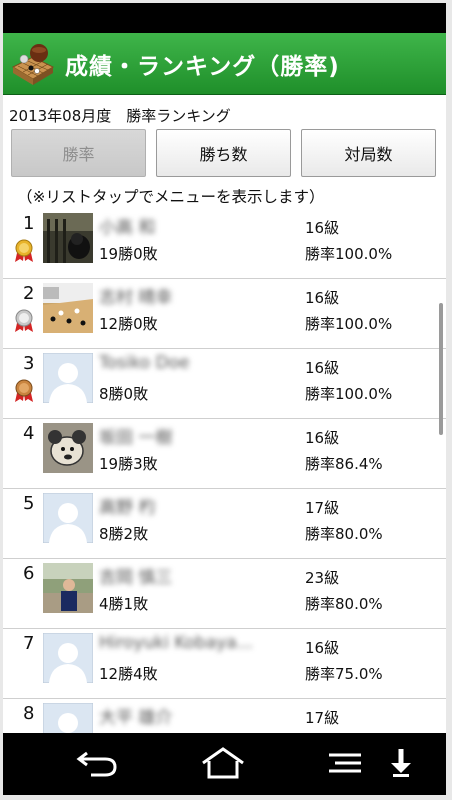 Image resolution: width=452 pixels, height=800 pixels. What do you see at coordinates (224, 594) in the screenshot?
I see `list-item: 6 吉岡 慎三 4勝1敗 23級 勝率80.0%` at bounding box center [224, 594].